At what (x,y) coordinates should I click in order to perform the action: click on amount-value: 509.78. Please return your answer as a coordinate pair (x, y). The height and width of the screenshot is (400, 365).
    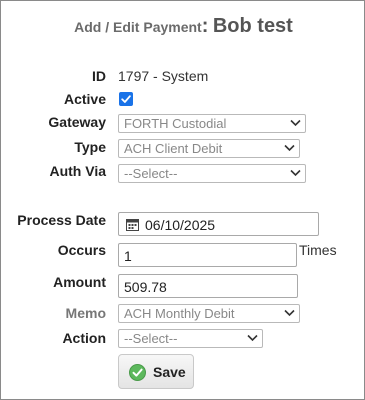
    Looking at the image, I should click on (145, 287).